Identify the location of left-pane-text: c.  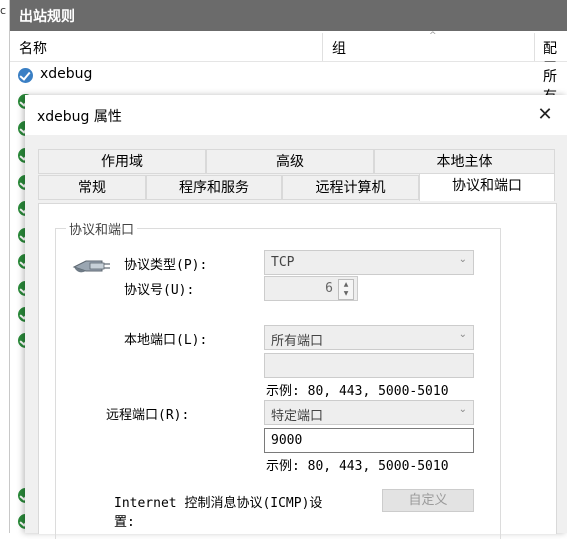
(3, 10).